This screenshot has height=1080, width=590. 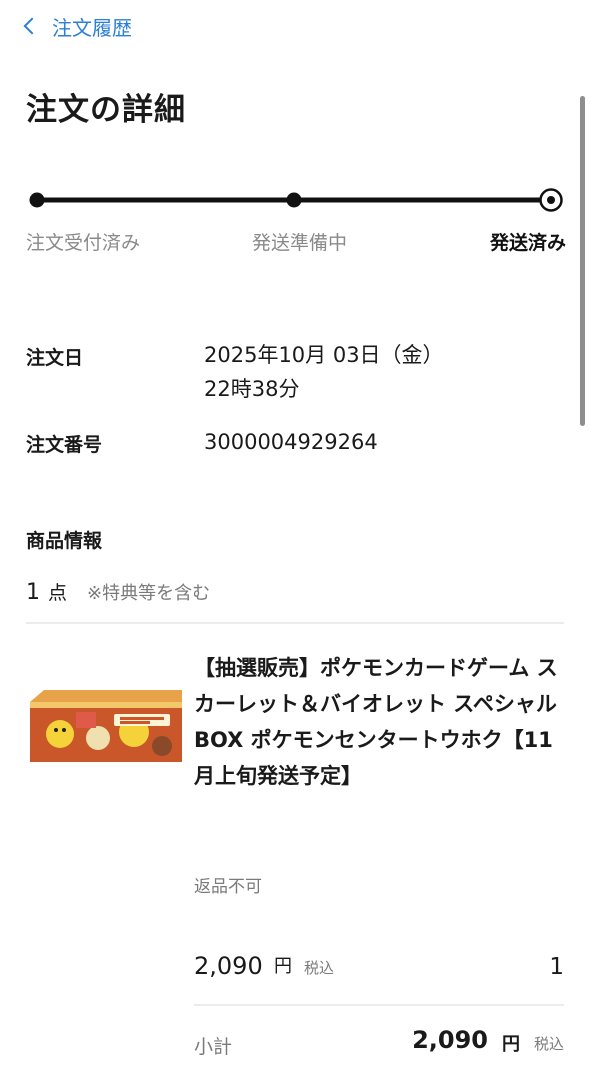 I want to click on subtotal-row: 小計 2,090 円 税込, so click(x=379, y=1044).